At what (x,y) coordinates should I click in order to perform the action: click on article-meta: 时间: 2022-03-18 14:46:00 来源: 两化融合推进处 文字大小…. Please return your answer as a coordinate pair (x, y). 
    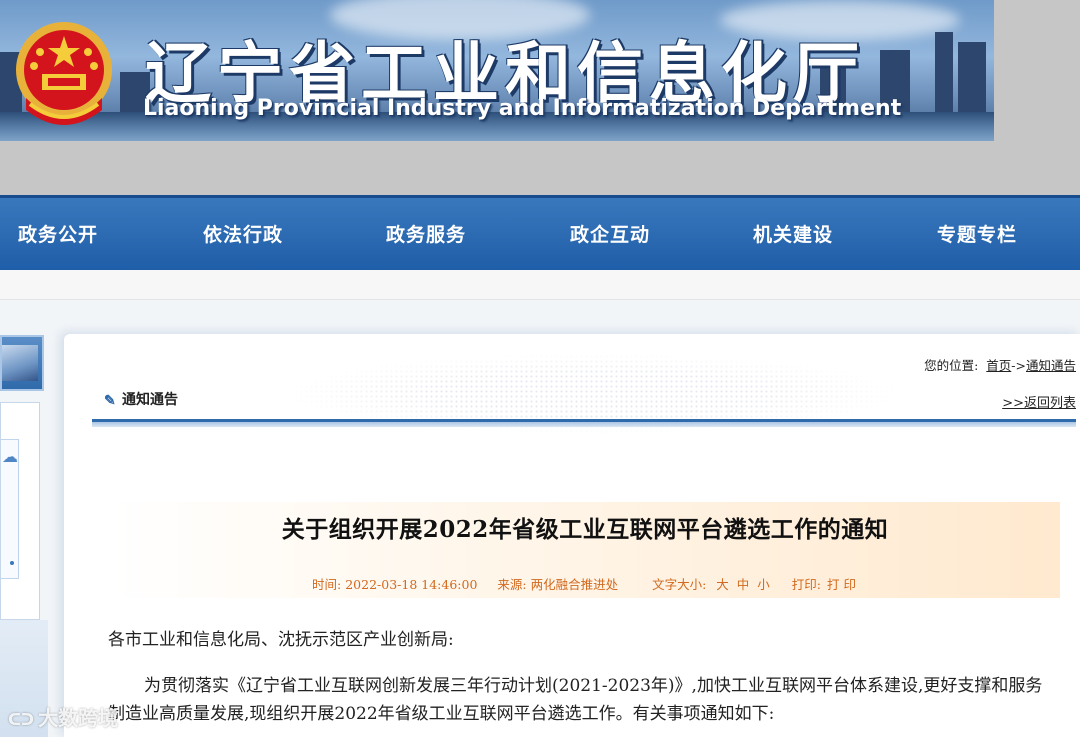
    Looking at the image, I should click on (585, 583).